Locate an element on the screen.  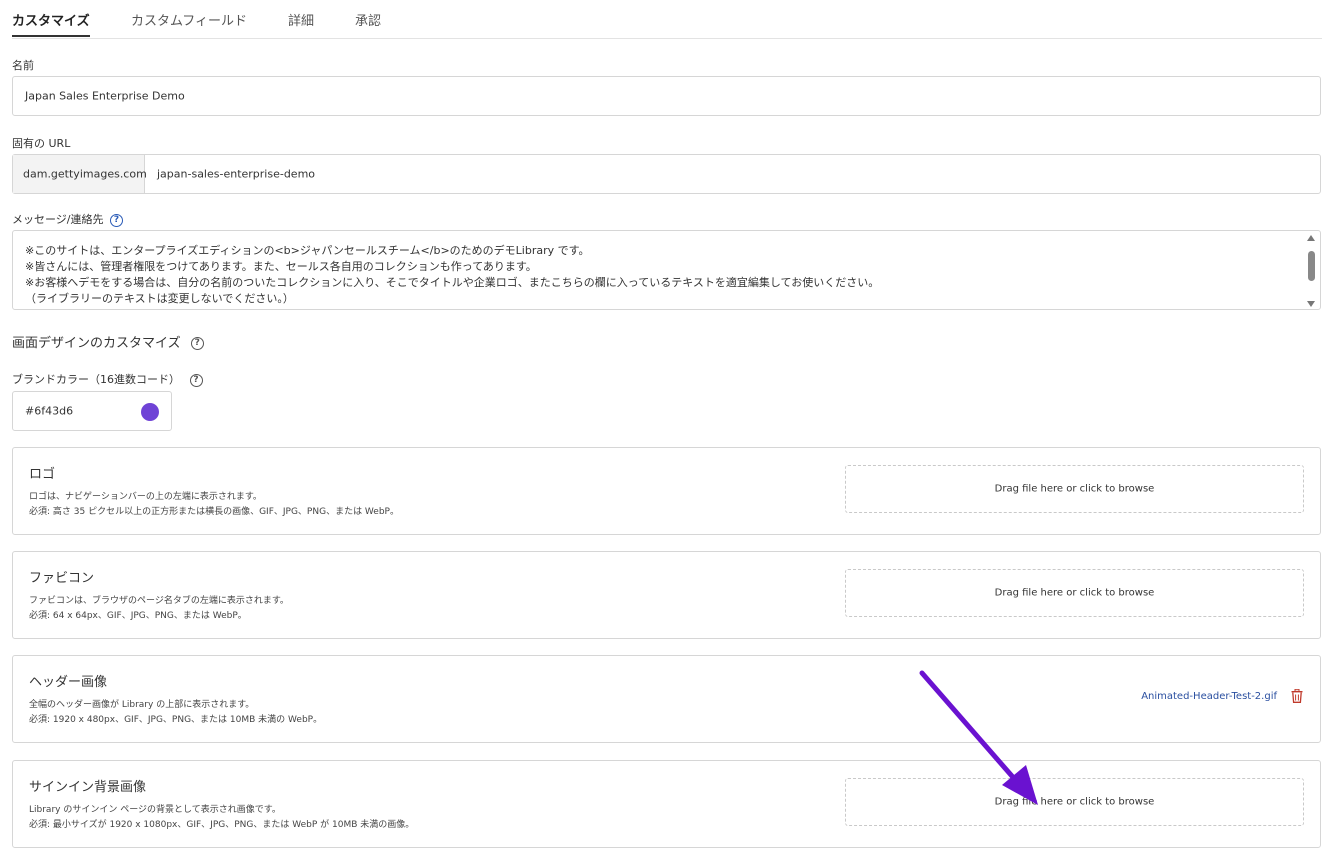
url-label: 固有の URL is located at coordinates (41, 143).